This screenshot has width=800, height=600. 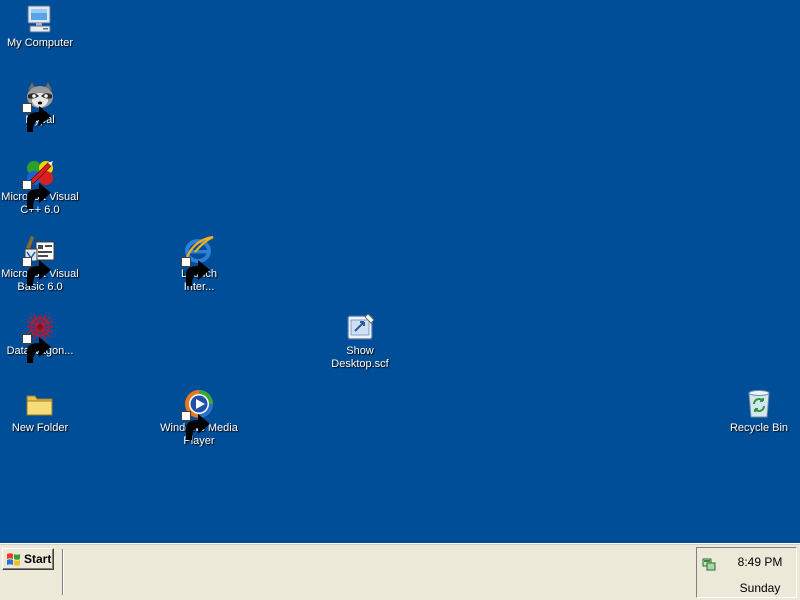 What do you see at coordinates (40, 43) in the screenshot?
I see `desktop-icon-label: My Computer` at bounding box center [40, 43].